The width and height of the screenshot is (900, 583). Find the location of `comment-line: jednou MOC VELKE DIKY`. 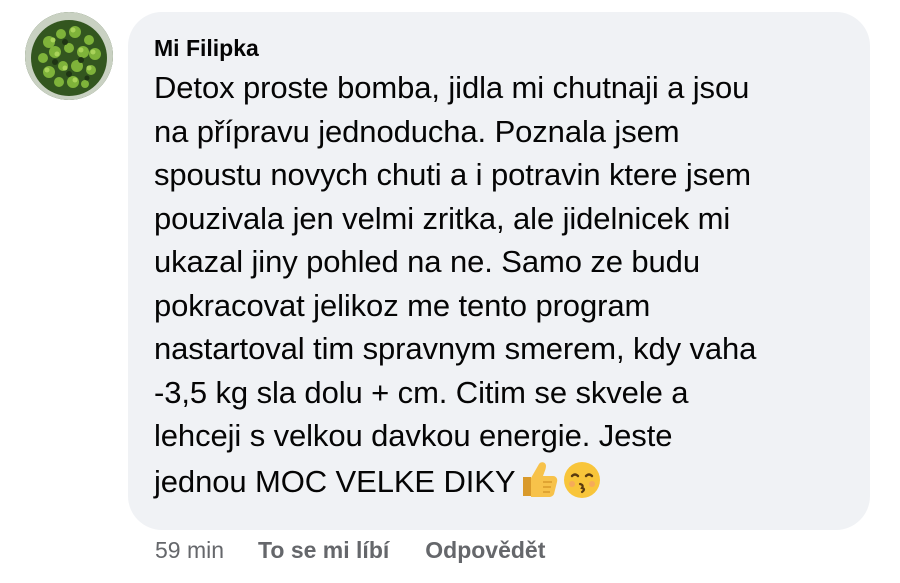

comment-line: jednou MOC VELKE DIKY is located at coordinates (335, 481).